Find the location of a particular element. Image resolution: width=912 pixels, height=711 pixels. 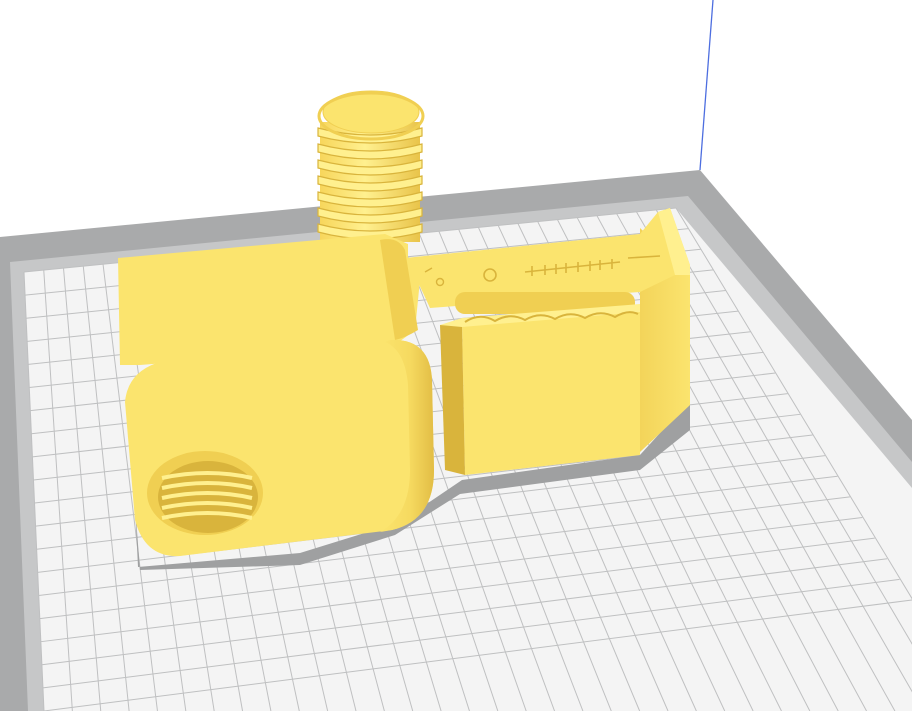

threaded-rod is located at coordinates (371, 166).